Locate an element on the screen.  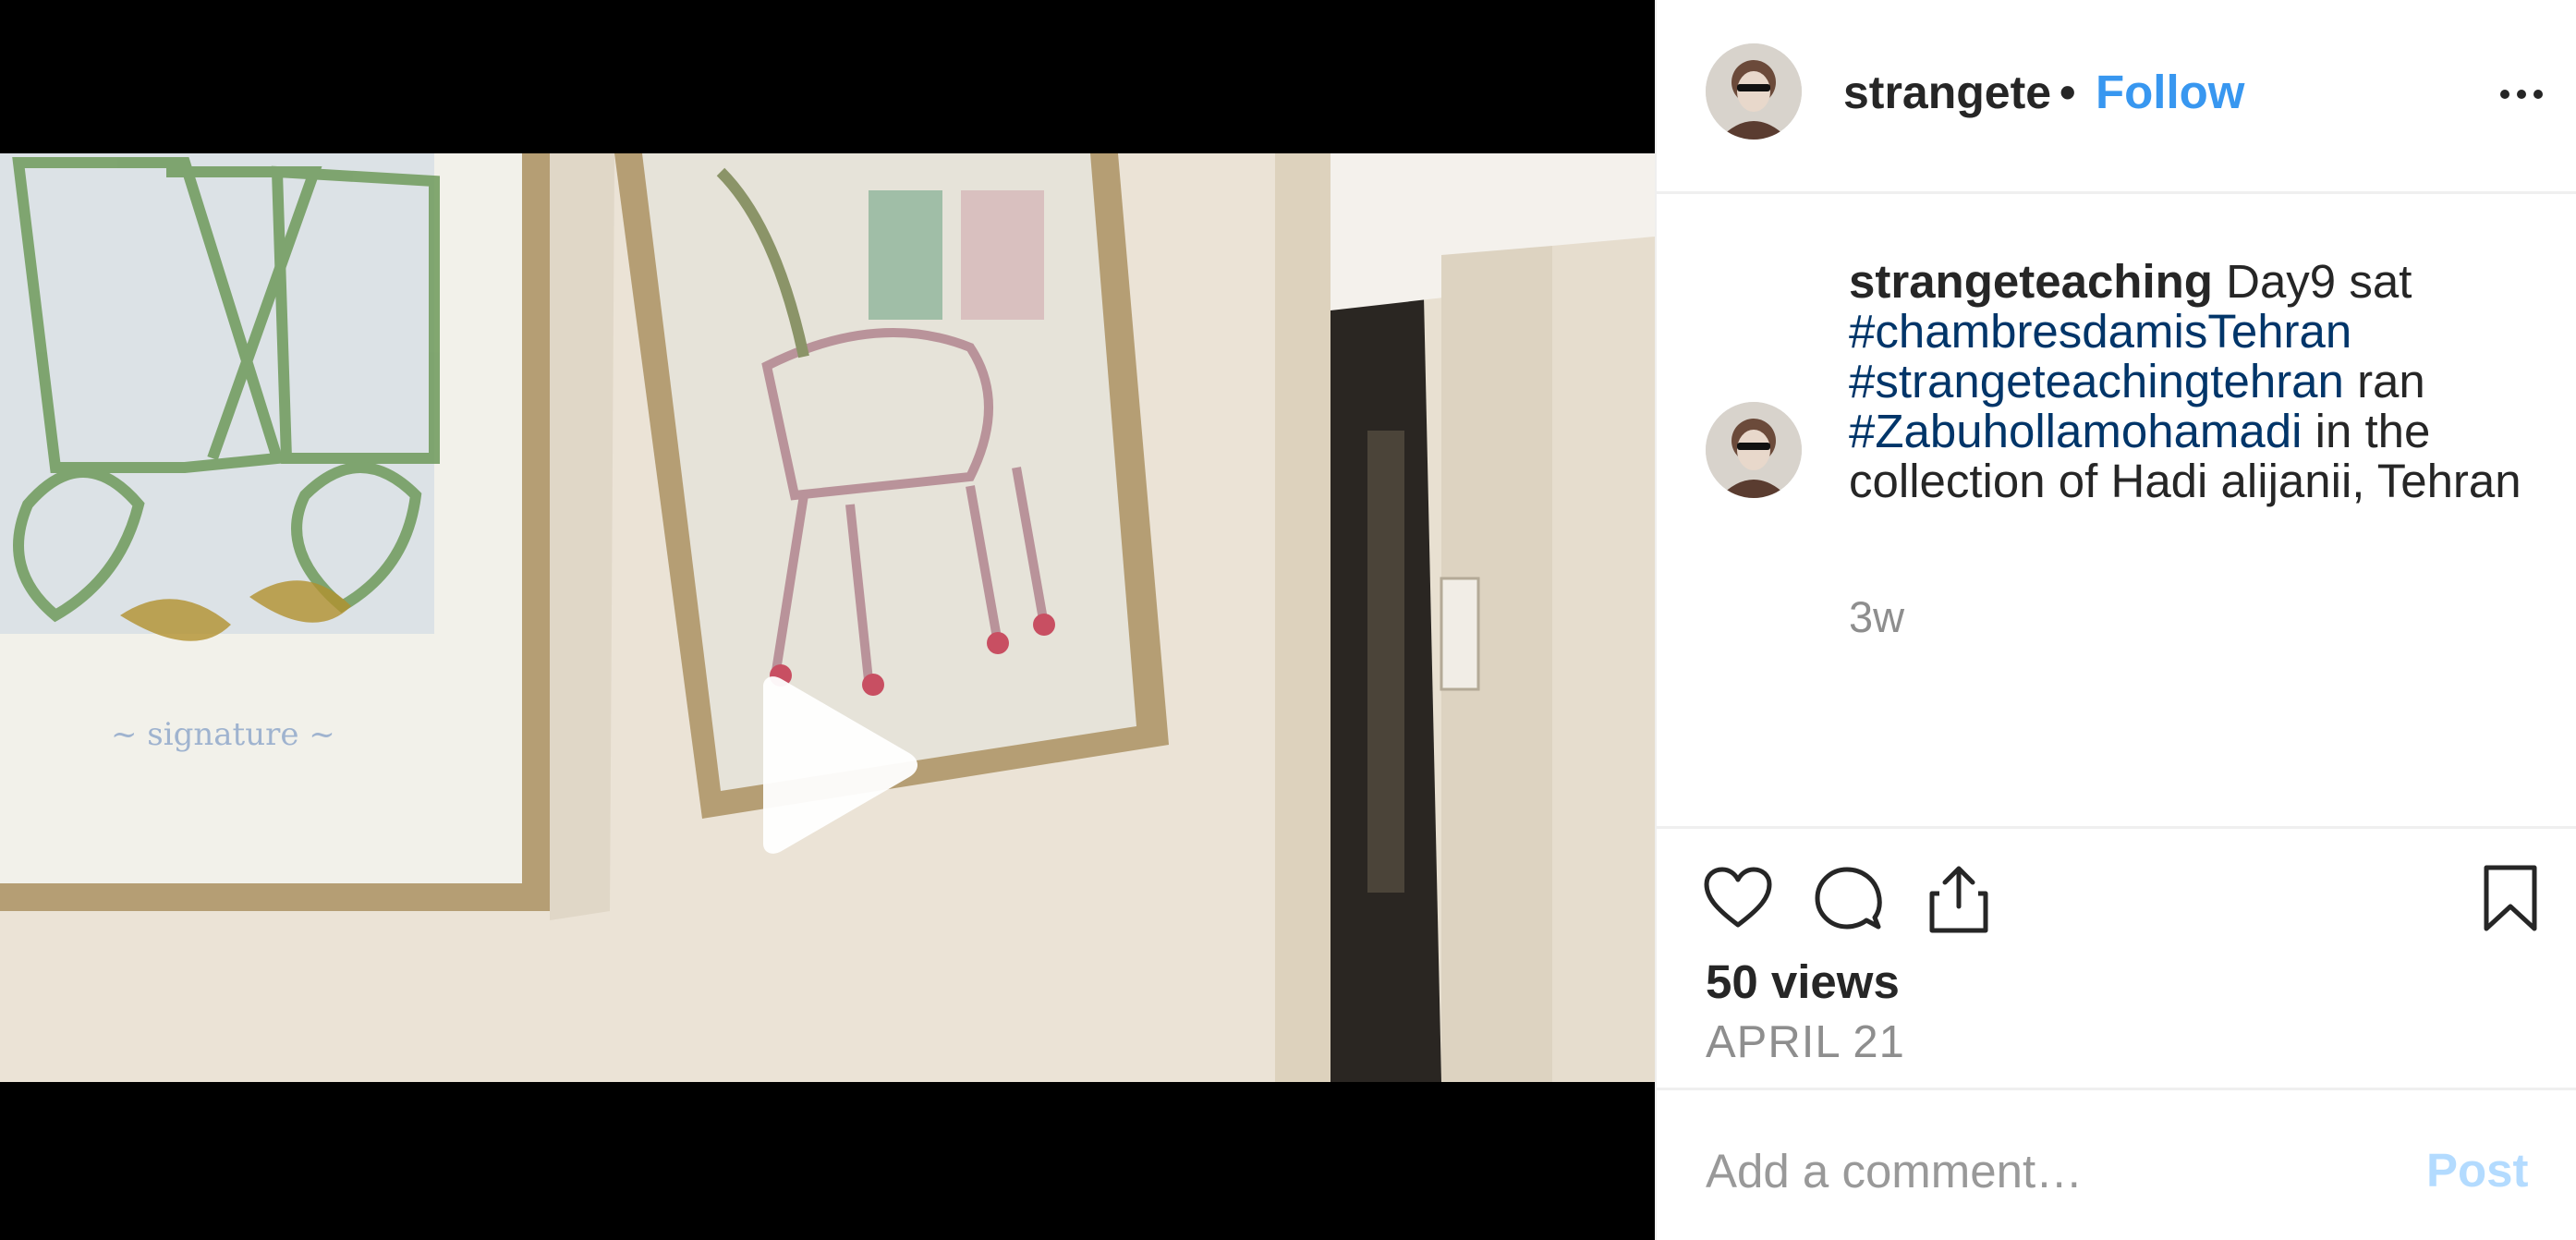
view-count: 50 views is located at coordinates (1803, 982).